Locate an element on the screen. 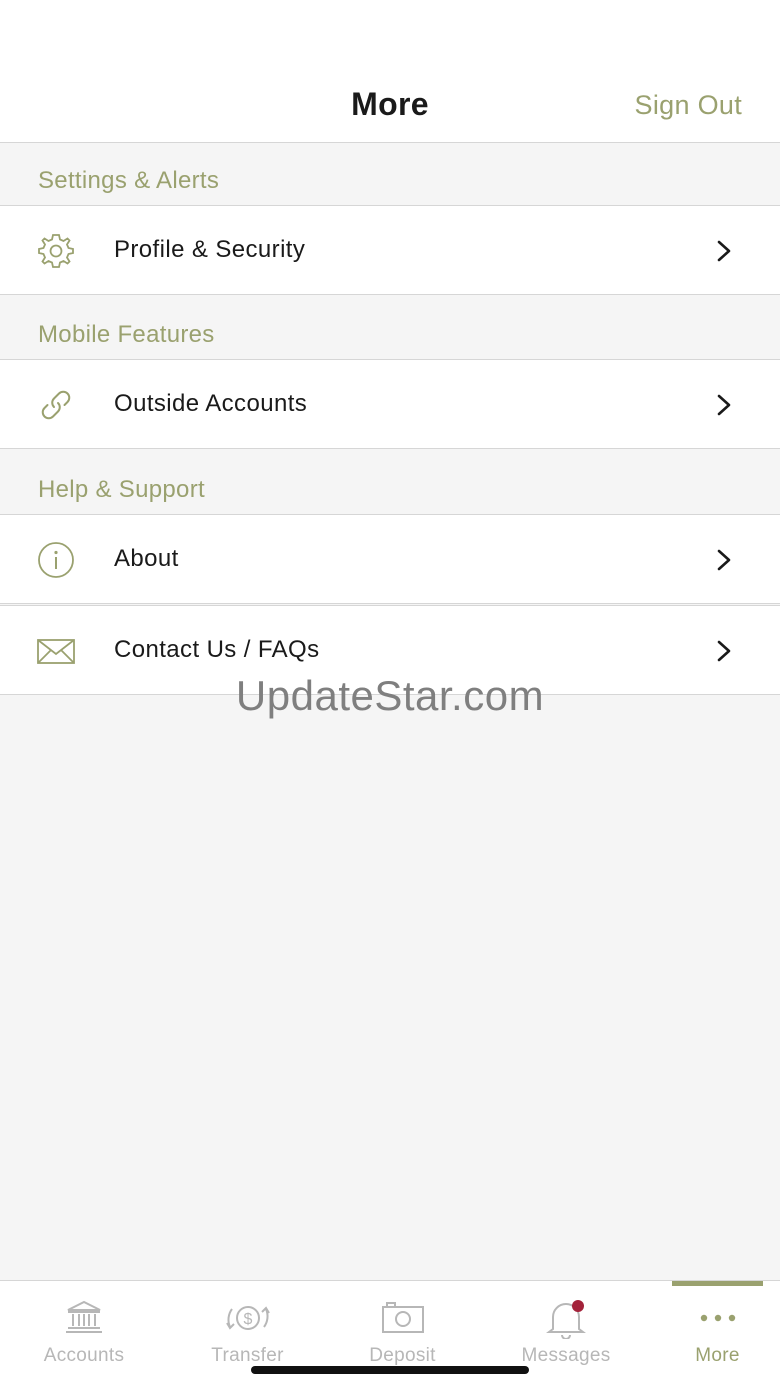  watermark-text: UpdateStar.com is located at coordinates (390, 695).